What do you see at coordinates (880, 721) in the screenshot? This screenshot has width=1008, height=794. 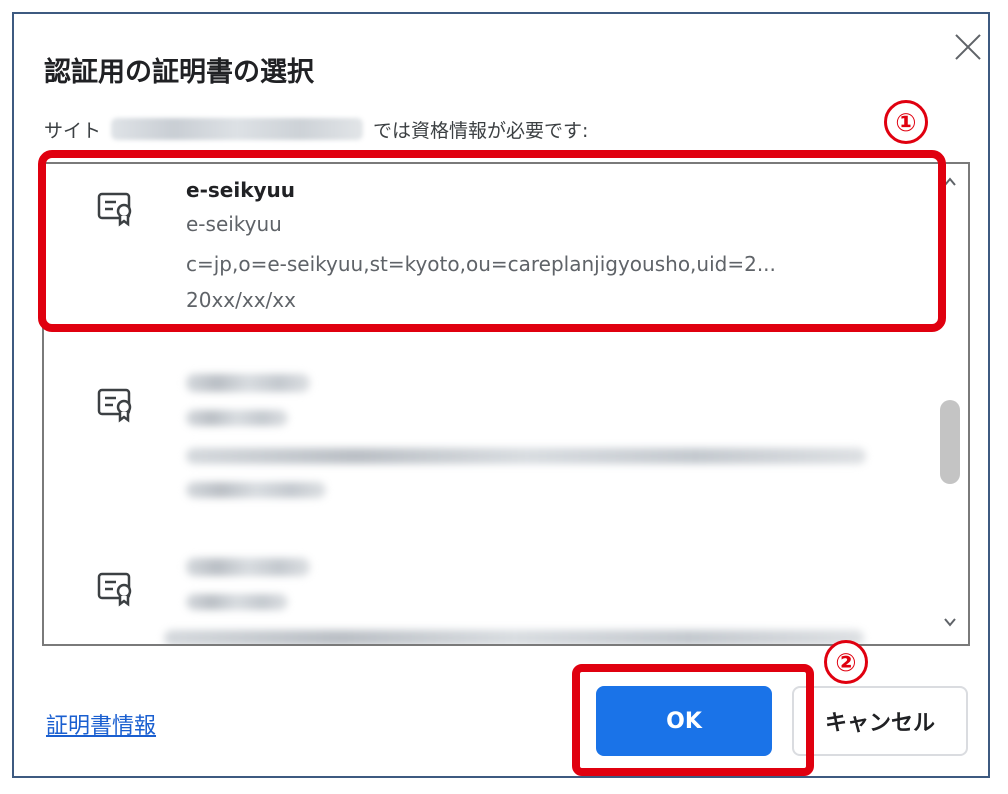 I see `cancel-button: キャンセル` at bounding box center [880, 721].